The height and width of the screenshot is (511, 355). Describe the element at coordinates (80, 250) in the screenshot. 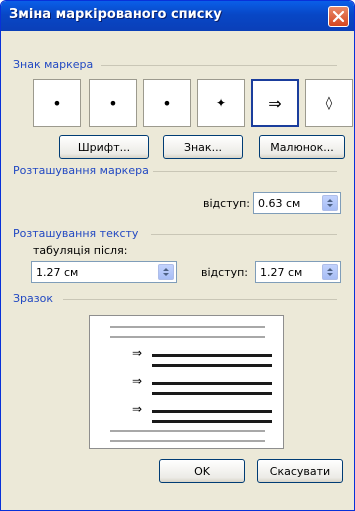

I see `tab-after-label: табуляція після:` at that location.